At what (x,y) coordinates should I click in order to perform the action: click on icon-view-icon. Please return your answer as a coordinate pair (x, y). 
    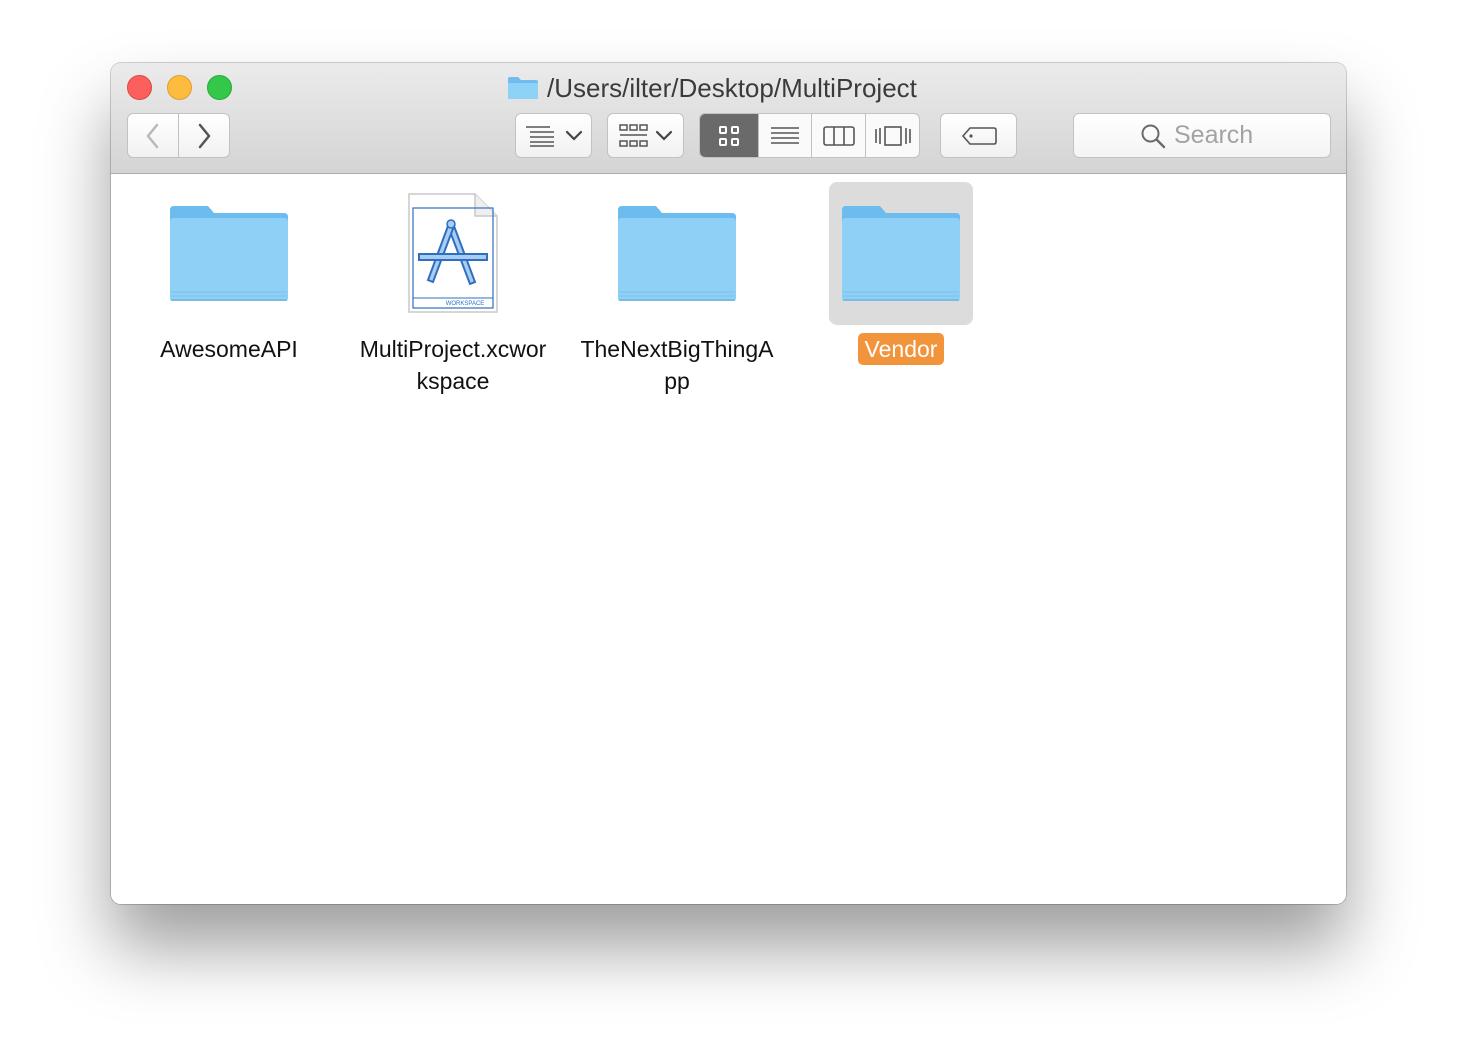
    Looking at the image, I should click on (729, 135).